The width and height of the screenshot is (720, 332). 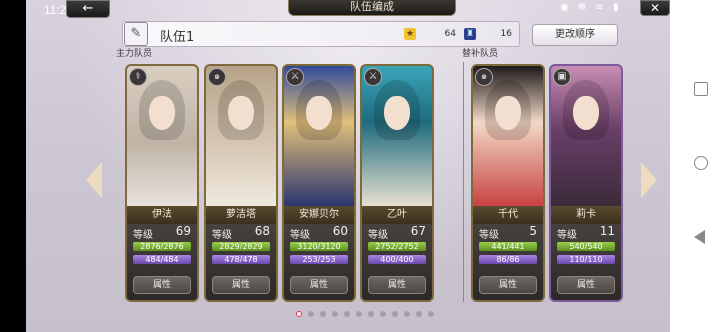 What do you see at coordinates (586, 259) in the screenshot?
I see `mp-bar: 110/110` at bounding box center [586, 259].